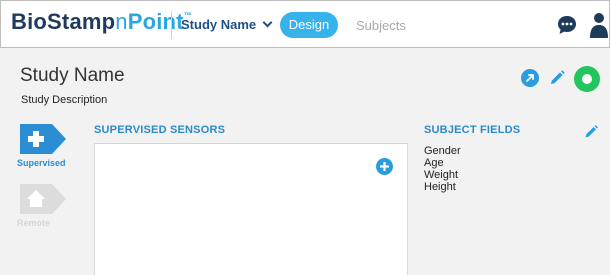  What do you see at coordinates (267, 22) in the screenshot?
I see `chevron-down-icon` at bounding box center [267, 22].